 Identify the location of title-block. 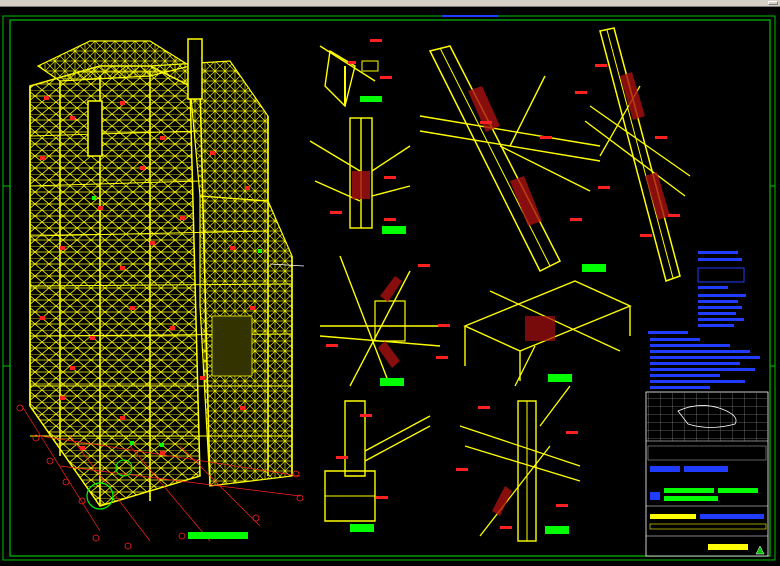
(707, 474).